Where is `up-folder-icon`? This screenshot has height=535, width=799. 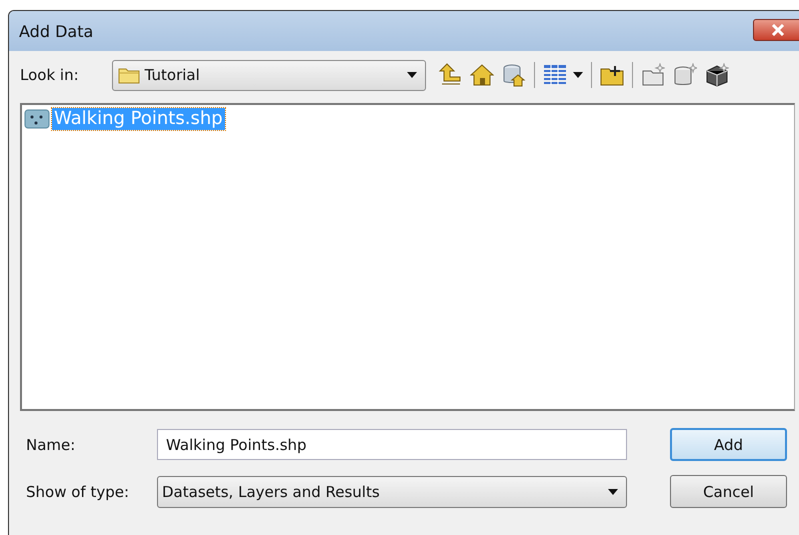 up-folder-icon is located at coordinates (450, 75).